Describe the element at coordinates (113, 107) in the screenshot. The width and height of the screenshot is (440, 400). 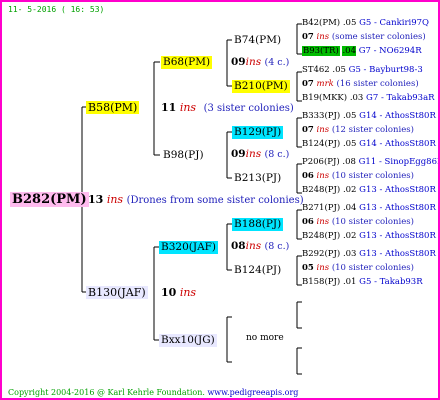
I see `queen-b58: B58(PM)` at that location.